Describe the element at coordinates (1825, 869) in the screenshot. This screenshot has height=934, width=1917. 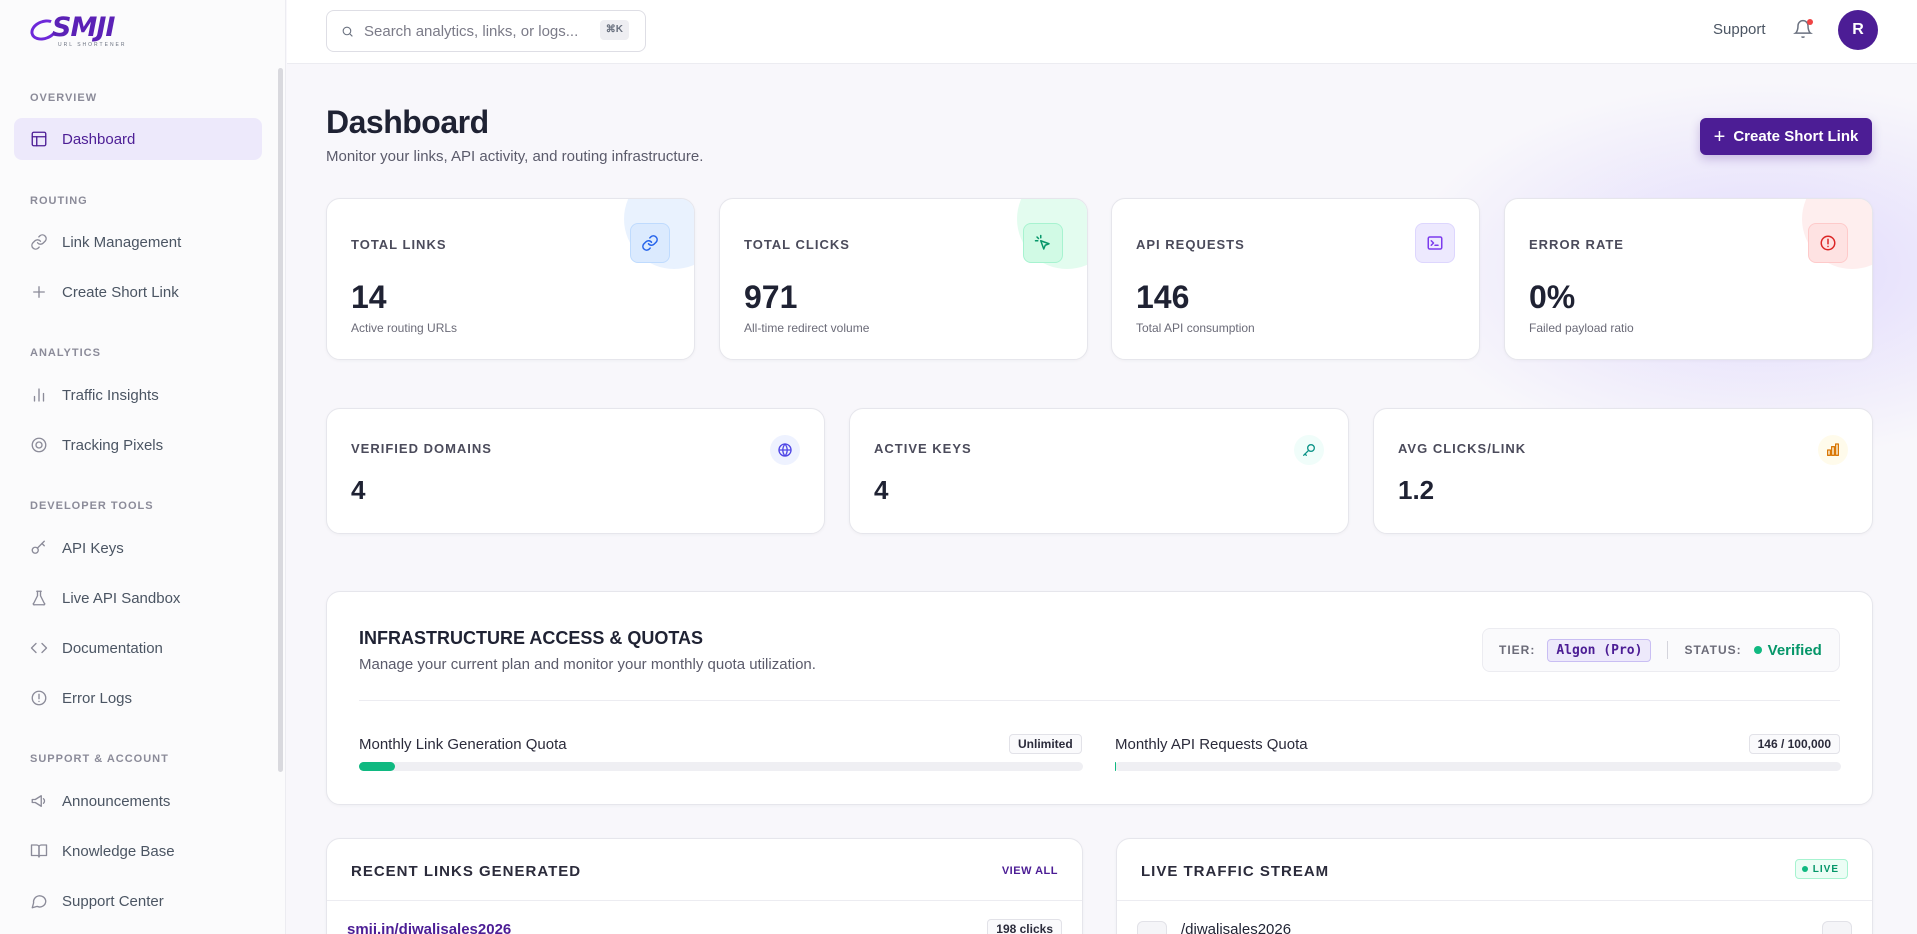
I see `live-badge-label: LIVE` at that location.